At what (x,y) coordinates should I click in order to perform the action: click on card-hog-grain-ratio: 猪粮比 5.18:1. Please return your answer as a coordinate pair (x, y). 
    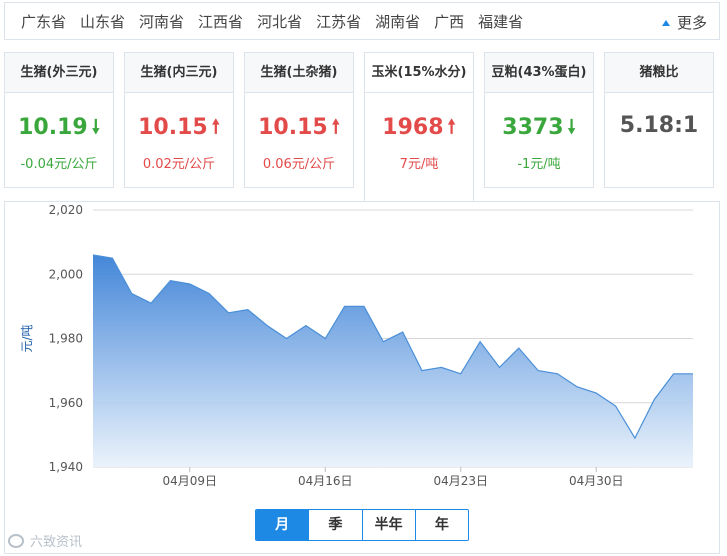
    Looking at the image, I should click on (659, 120).